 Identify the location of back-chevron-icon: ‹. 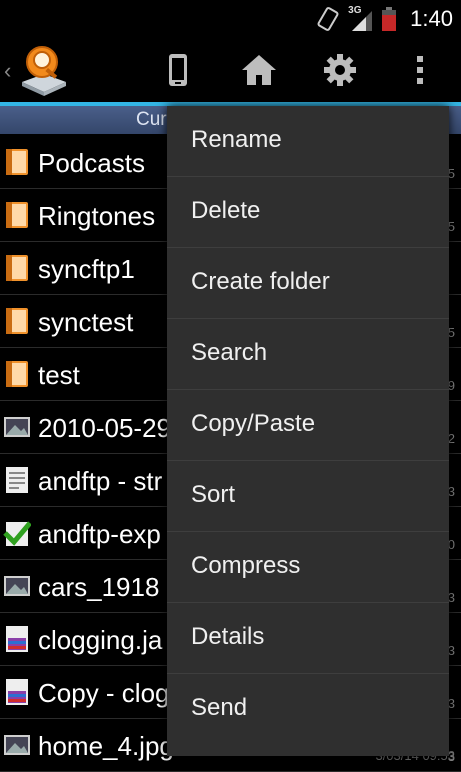
(7, 71).